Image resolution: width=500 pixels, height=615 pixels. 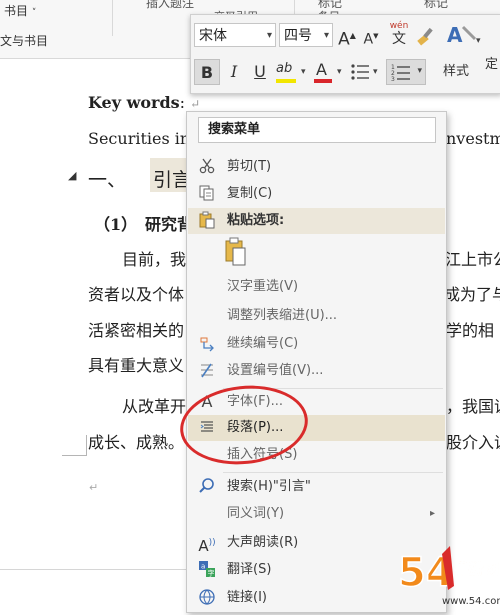 I want to click on menu-item-label: 同义词(Y), so click(x=256, y=513).